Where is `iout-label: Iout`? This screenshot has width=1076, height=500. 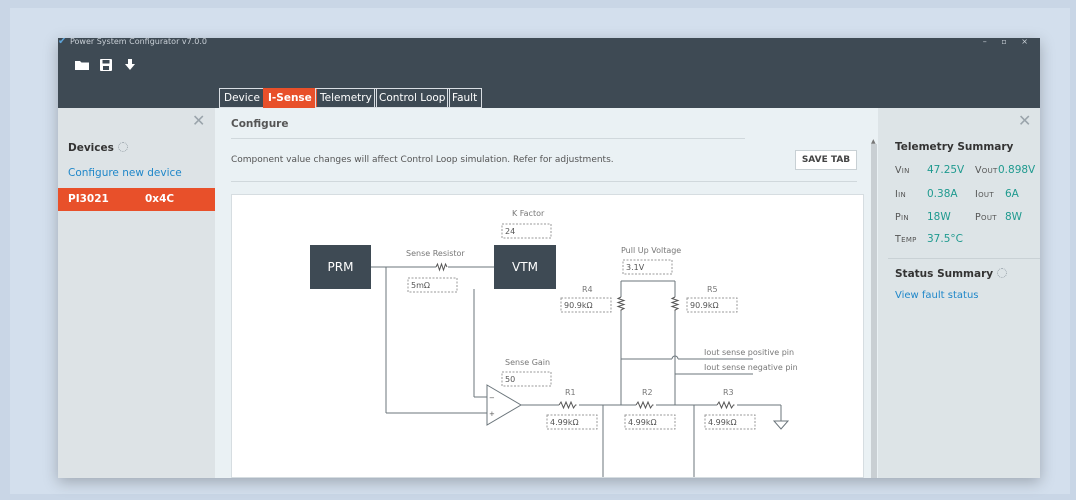
iout-label: Iout is located at coordinates (984, 194).